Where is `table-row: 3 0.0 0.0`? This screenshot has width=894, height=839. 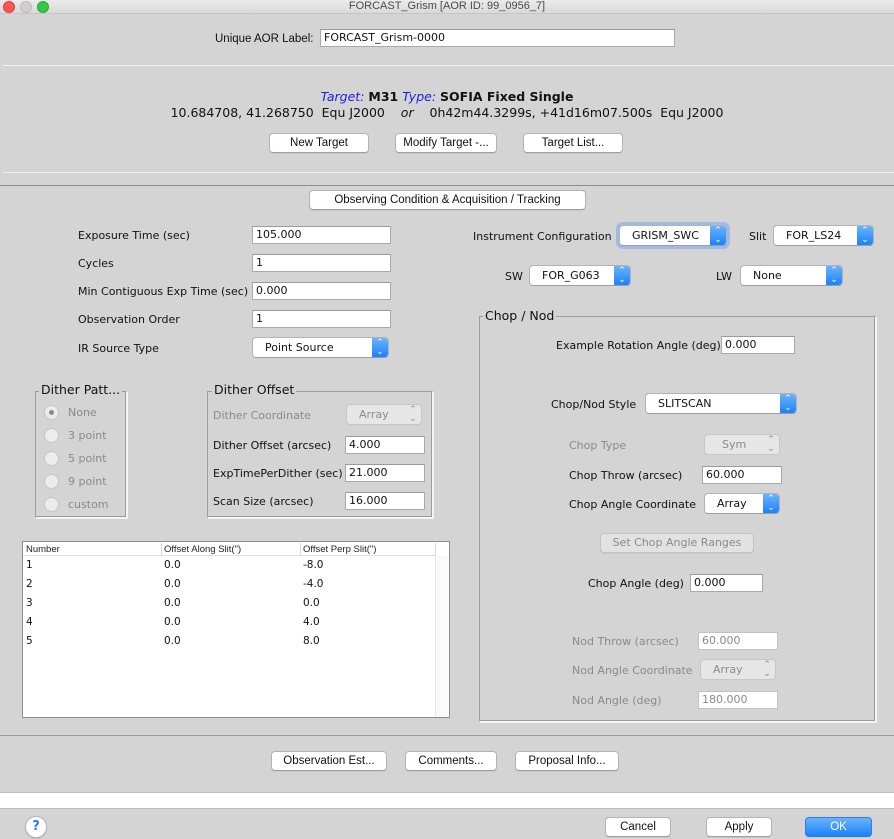 table-row: 3 0.0 0.0 is located at coordinates (229, 603).